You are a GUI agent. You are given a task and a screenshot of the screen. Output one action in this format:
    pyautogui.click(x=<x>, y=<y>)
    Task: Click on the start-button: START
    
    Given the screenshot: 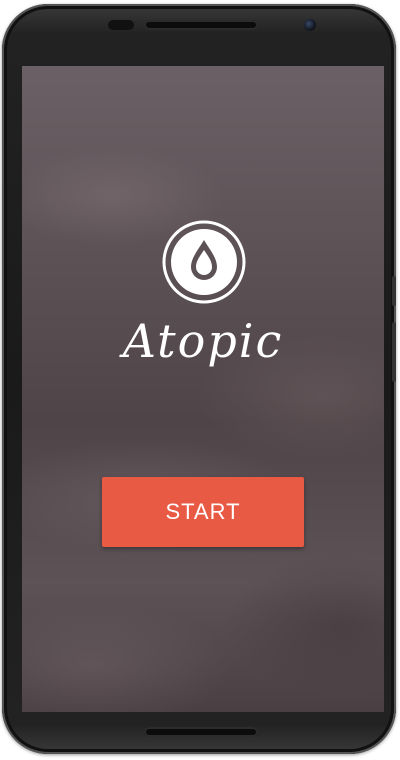 What is the action you would take?
    pyautogui.click(x=203, y=512)
    